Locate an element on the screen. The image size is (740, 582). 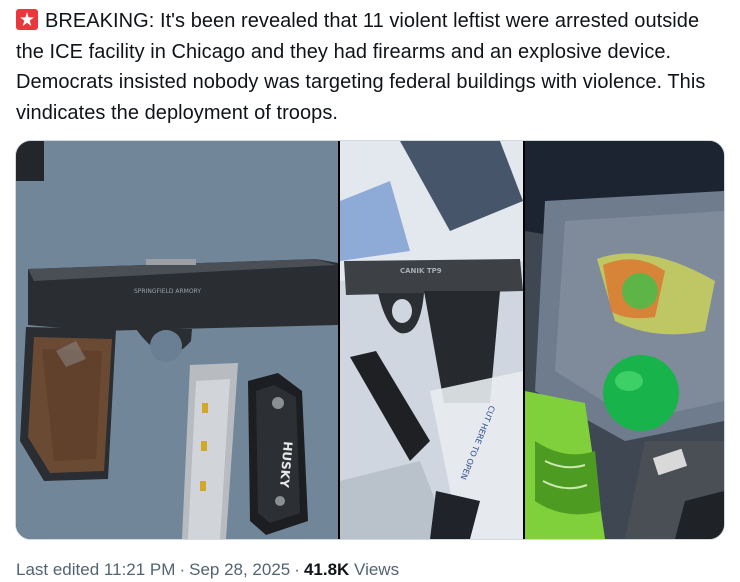
edited-label: Last edited is located at coordinates (57, 569).